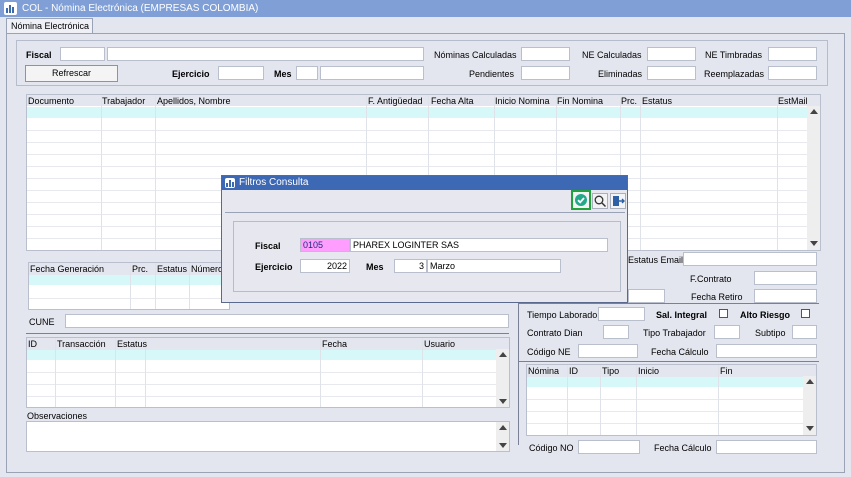  I want to click on col-estmail: EstMail, so click(793, 101).